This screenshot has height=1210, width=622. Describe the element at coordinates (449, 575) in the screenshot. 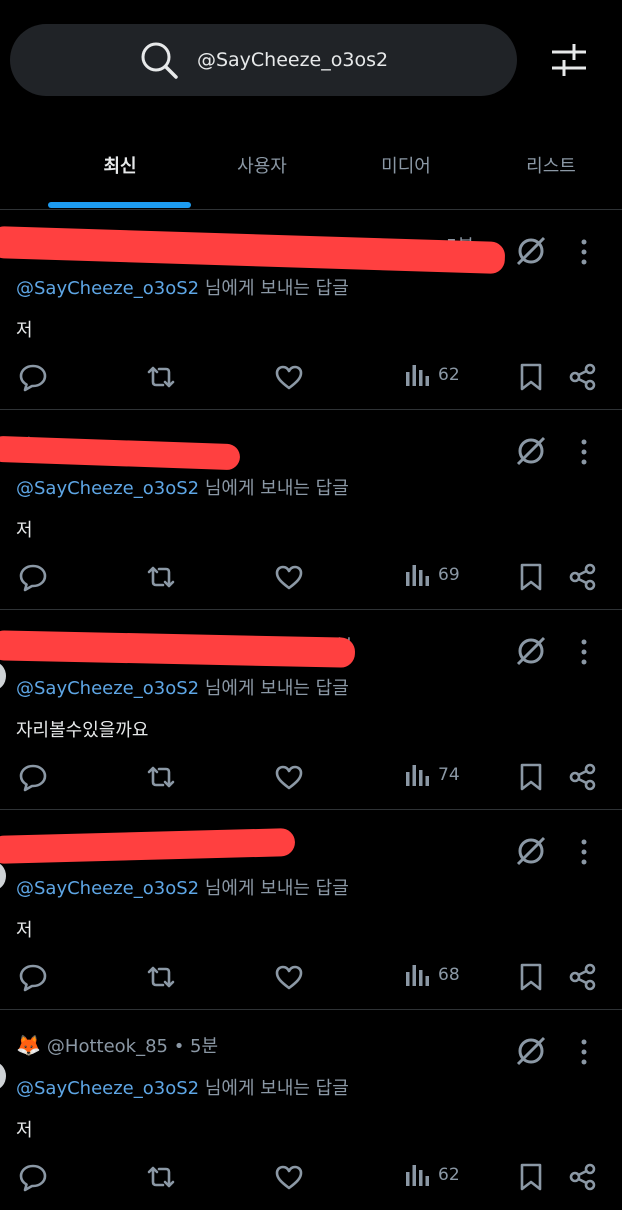

I see `views-count: 69` at that location.